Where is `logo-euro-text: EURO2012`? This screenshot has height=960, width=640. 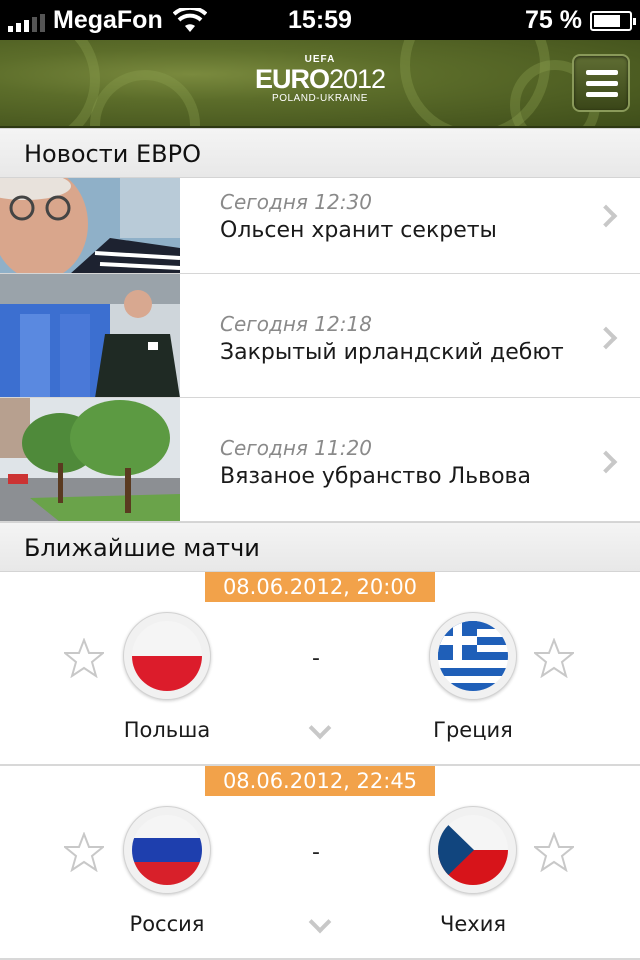
logo-euro-text: EURO2012 is located at coordinates (320, 79).